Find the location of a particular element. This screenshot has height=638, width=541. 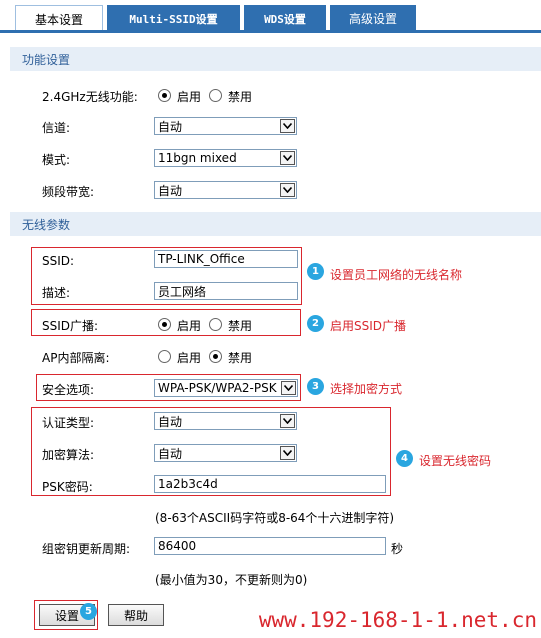

bandwidth-label: 频段带宽: is located at coordinates (68, 192).